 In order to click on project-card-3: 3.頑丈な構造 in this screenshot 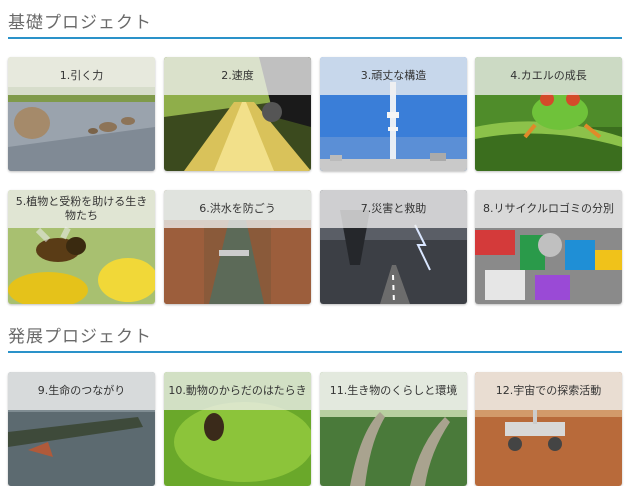, I will do `click(393, 114)`.